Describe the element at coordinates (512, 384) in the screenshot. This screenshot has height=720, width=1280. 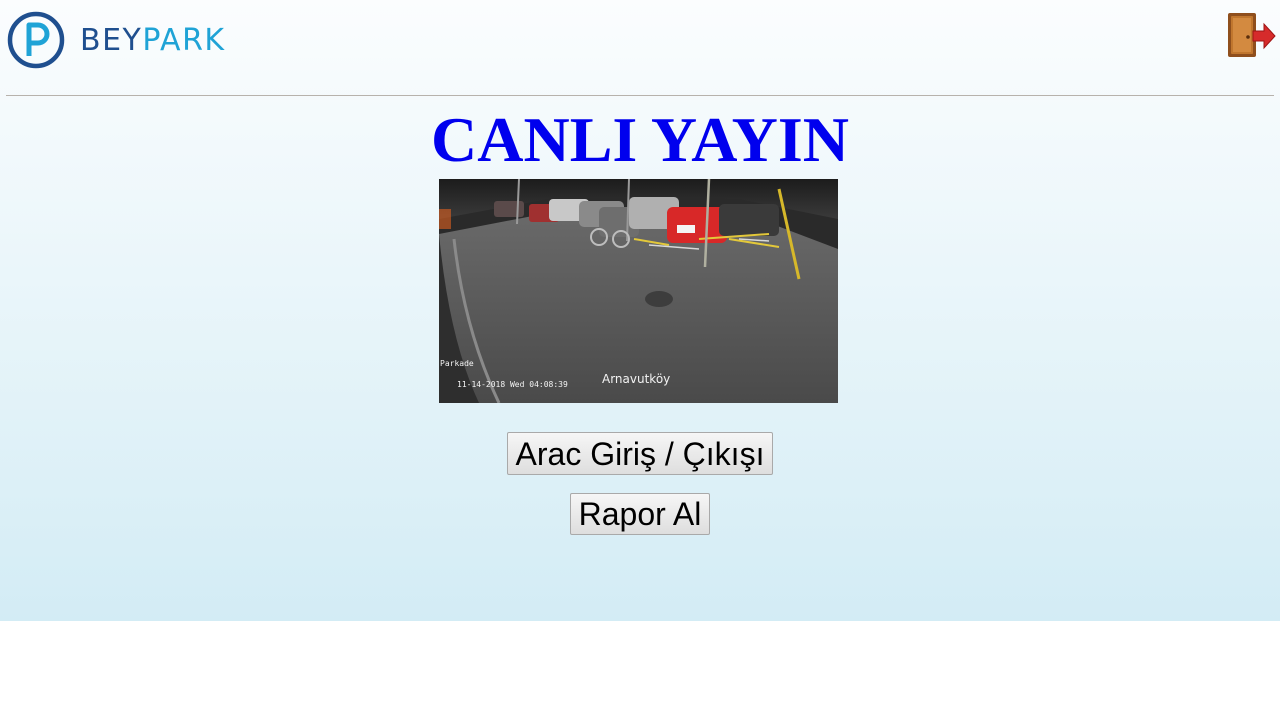
I see `camera-timestamp: 11-14-2018 Wed 04:08:39` at that location.